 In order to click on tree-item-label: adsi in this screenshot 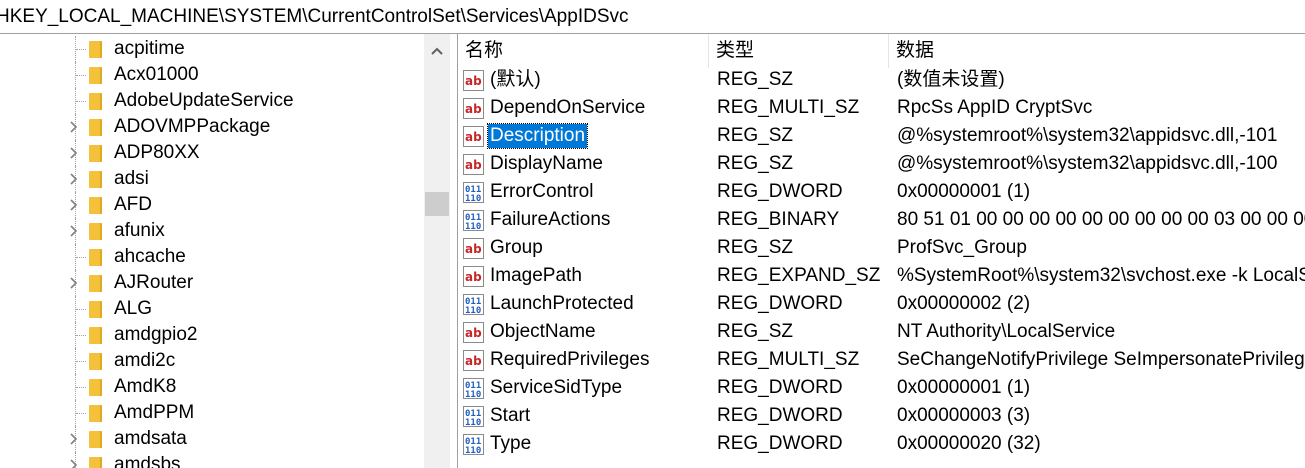, I will do `click(131, 179)`.